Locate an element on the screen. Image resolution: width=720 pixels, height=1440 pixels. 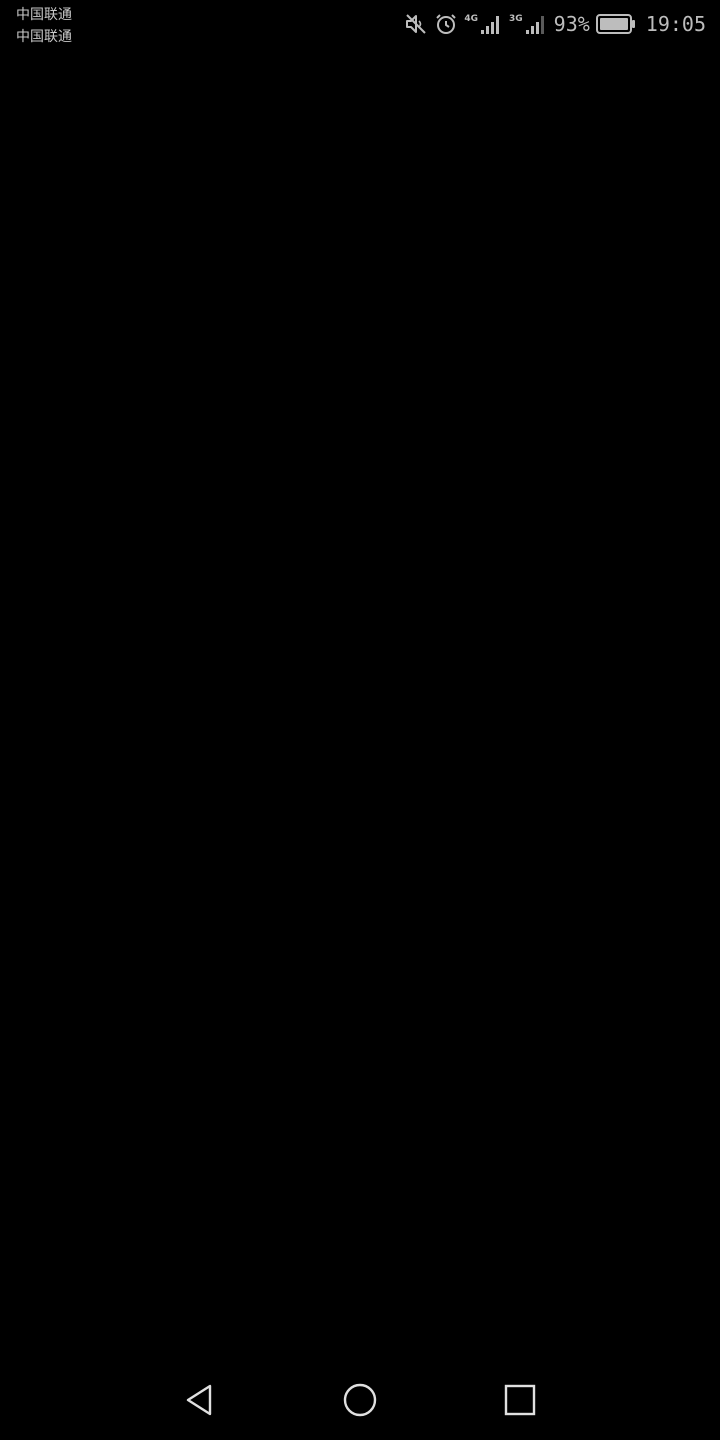
signal-group-1: 4G is located at coordinates (483, 24).